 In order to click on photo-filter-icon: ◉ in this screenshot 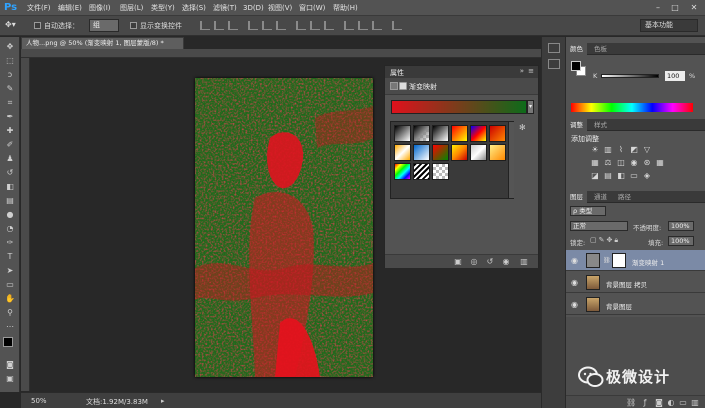, I will do `click(634, 162)`.